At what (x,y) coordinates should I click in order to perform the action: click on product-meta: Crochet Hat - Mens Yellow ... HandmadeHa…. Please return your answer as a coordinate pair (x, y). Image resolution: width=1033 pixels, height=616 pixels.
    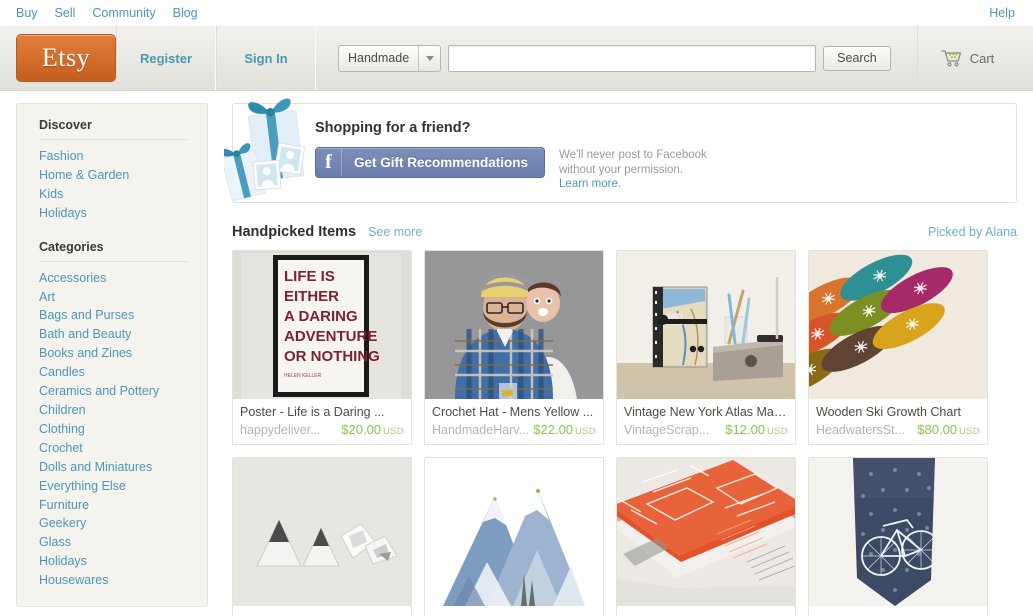
    Looking at the image, I should click on (514, 421).